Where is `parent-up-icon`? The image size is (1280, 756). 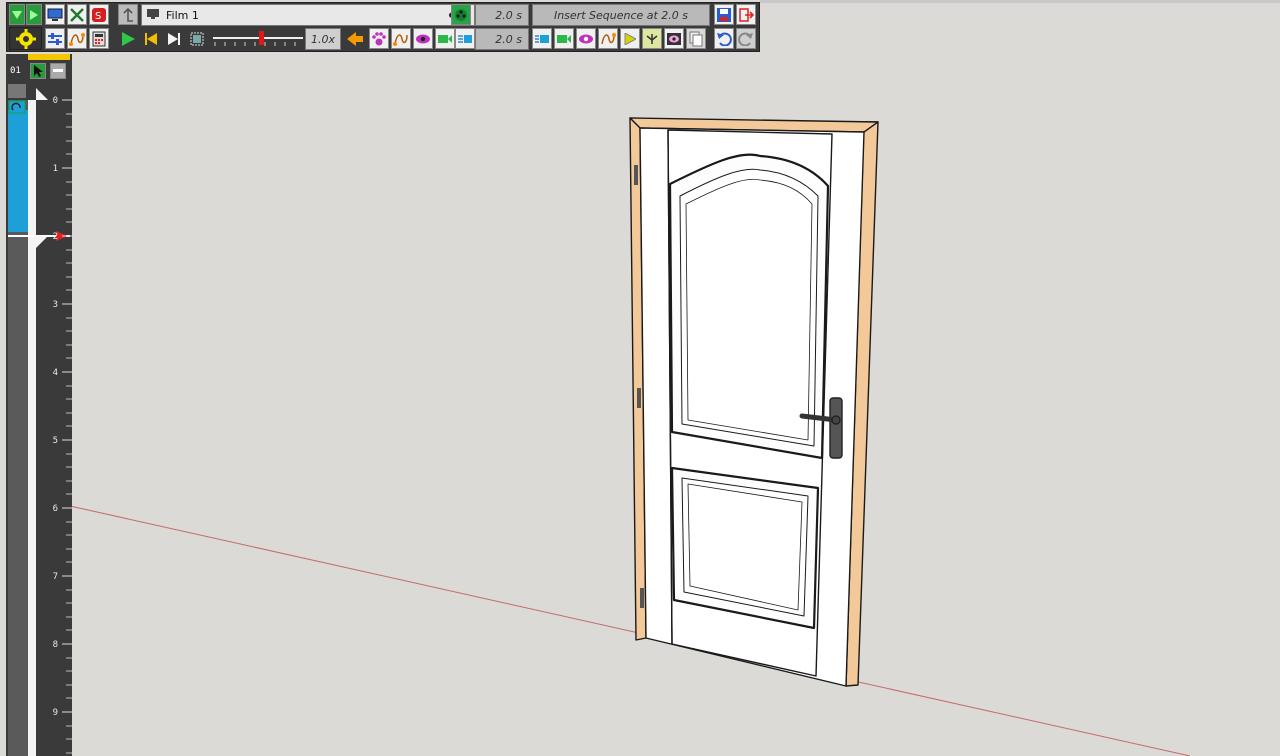 parent-up-icon is located at coordinates (128, 14).